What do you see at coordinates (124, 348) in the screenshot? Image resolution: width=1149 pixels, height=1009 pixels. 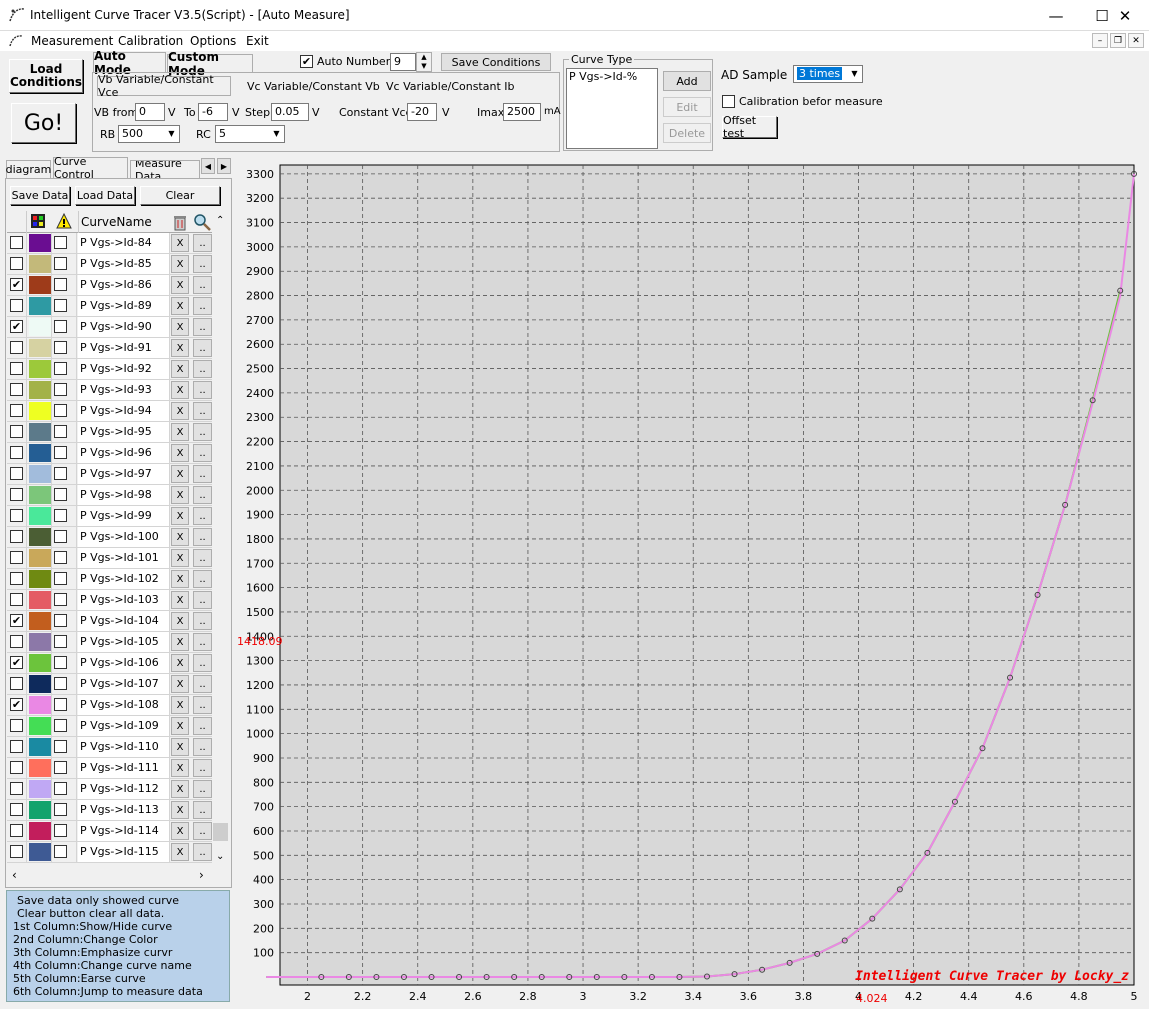 I see `curve-name-cell: P Vgs->Id-91` at bounding box center [124, 348].